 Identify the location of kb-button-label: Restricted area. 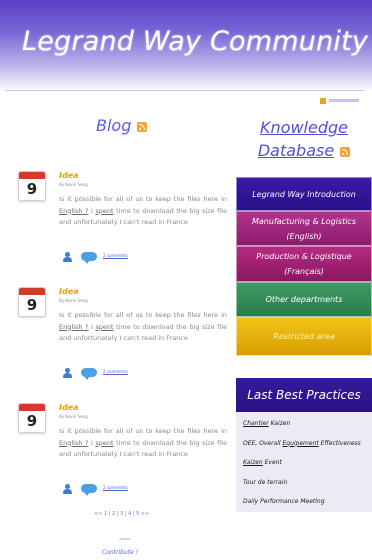
(304, 336).